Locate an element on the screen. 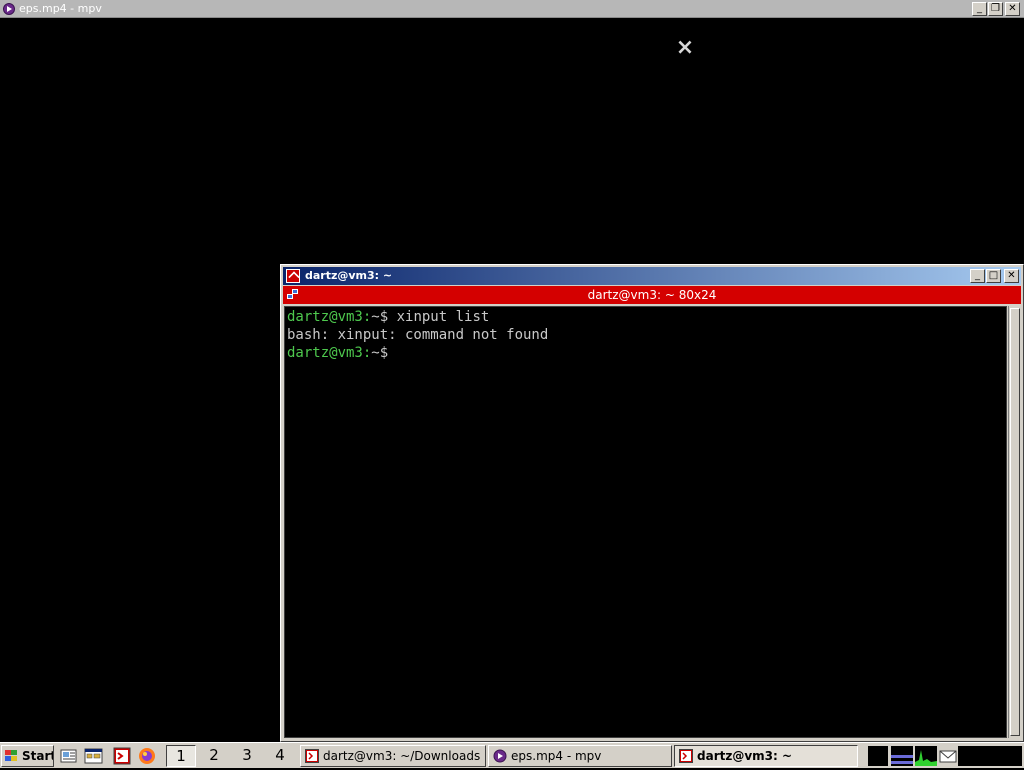 This screenshot has height=770, width=1024. video-watermark-icon: ⨯ is located at coordinates (685, 47).